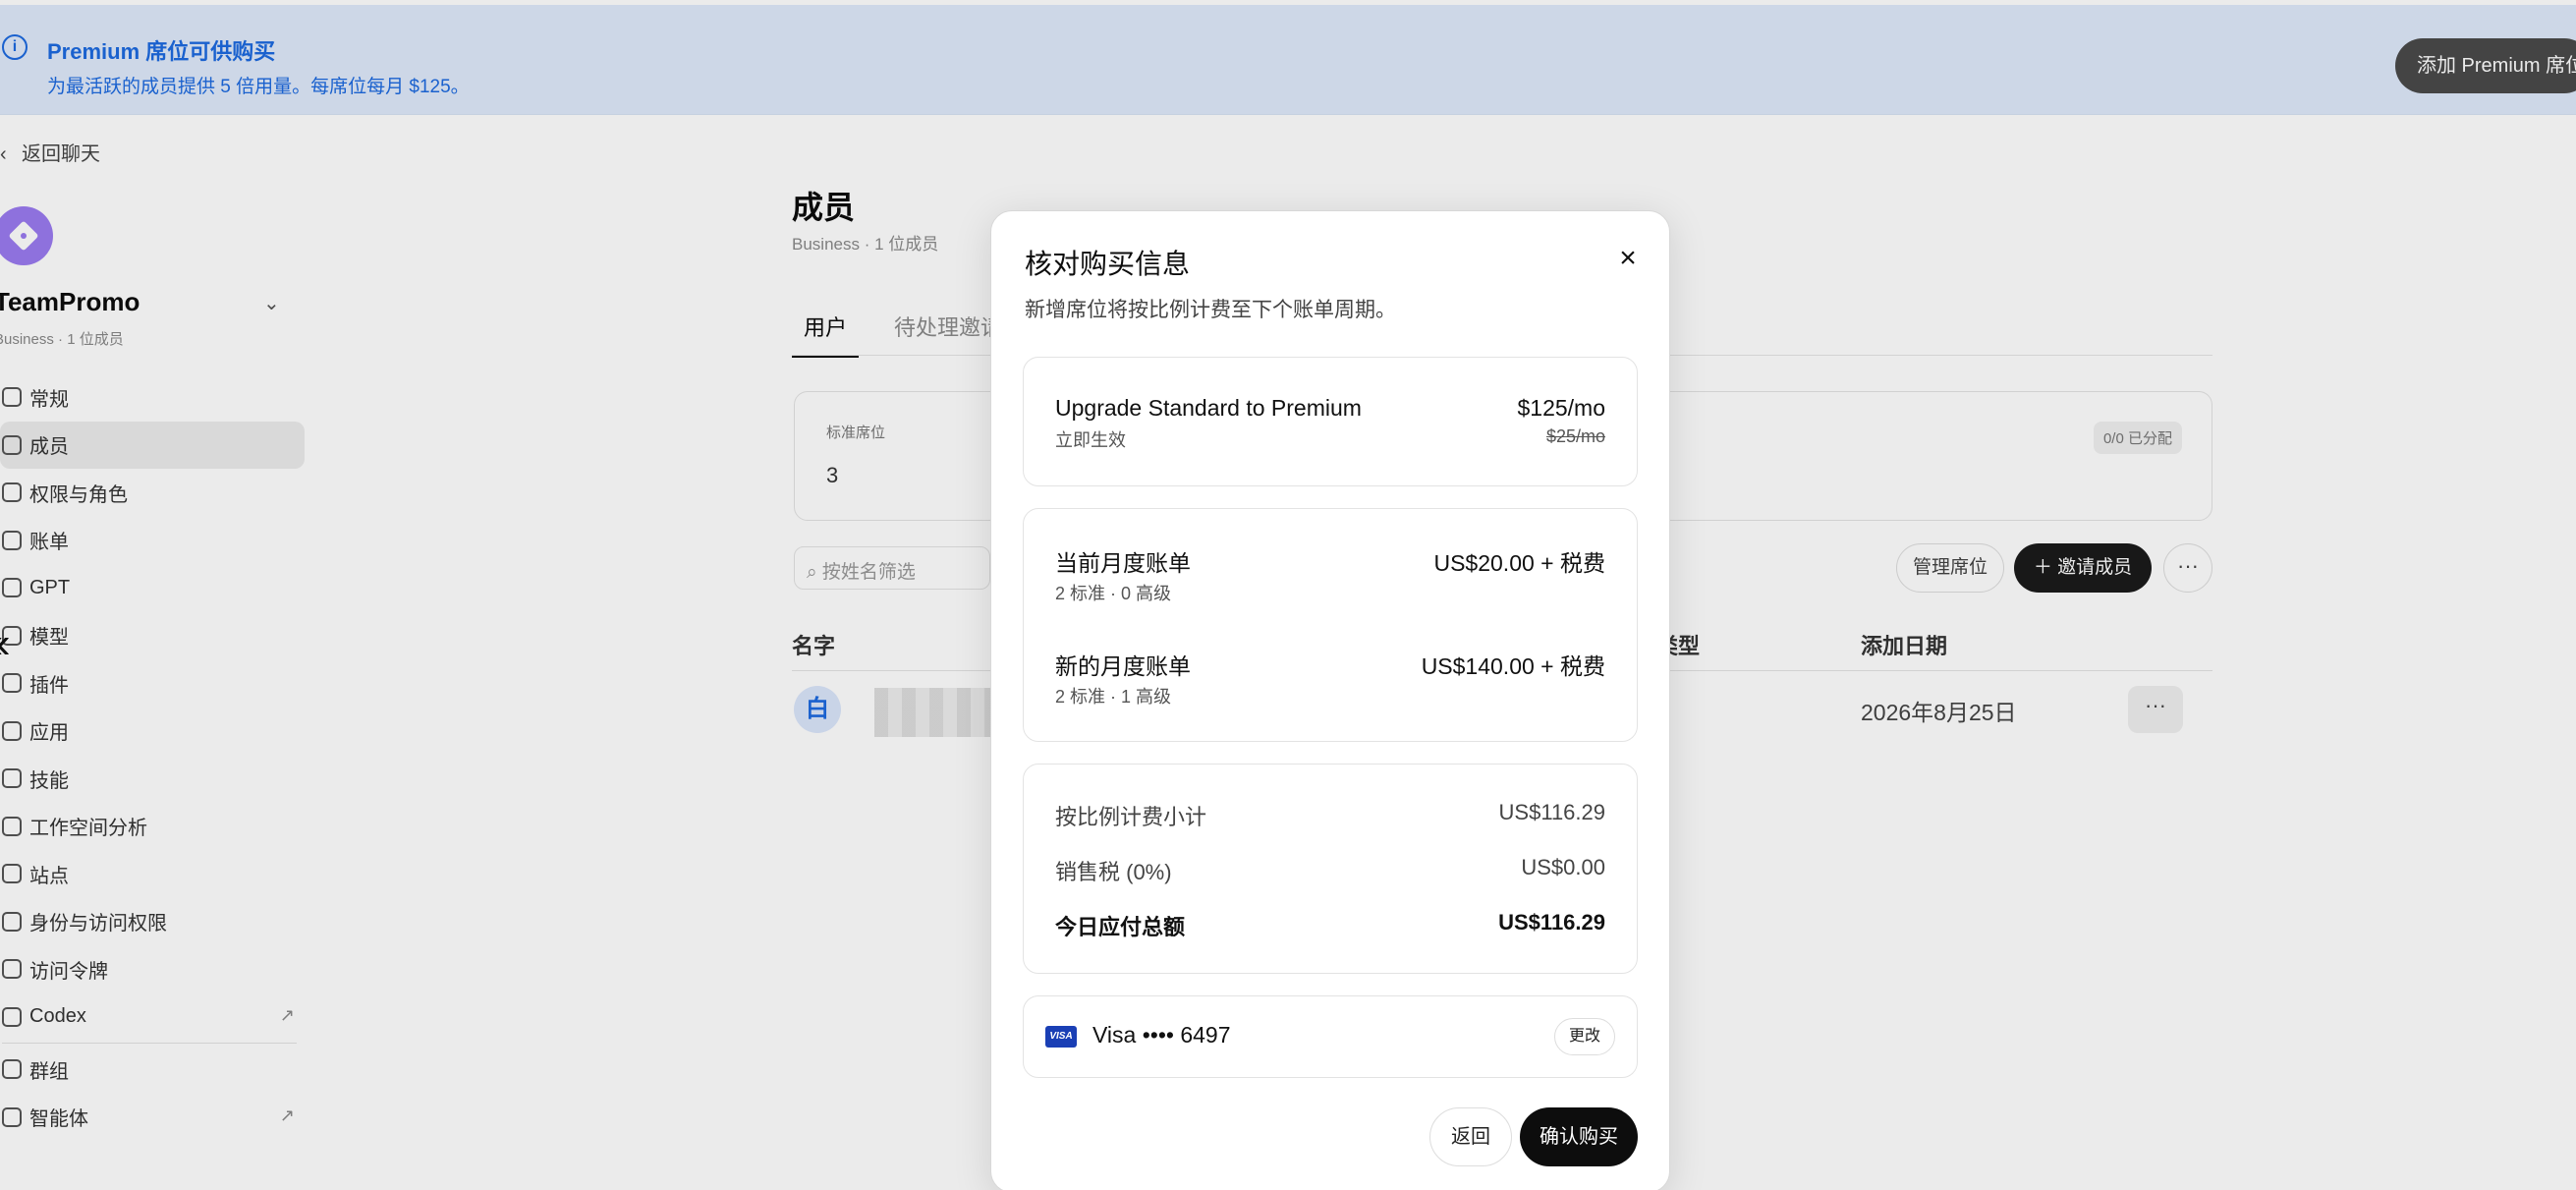 This screenshot has height=1190, width=2576. What do you see at coordinates (1113, 593) in the screenshot?
I see `current-bill-detail: 2 标准 · 0 高级` at bounding box center [1113, 593].